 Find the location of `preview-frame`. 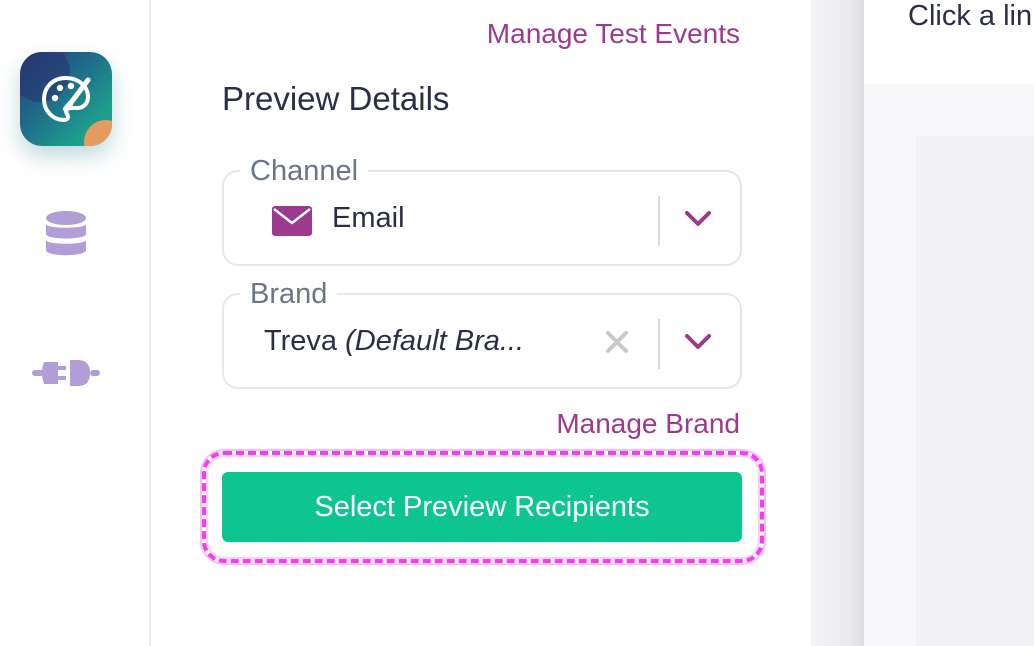

preview-frame is located at coordinates (975, 391).